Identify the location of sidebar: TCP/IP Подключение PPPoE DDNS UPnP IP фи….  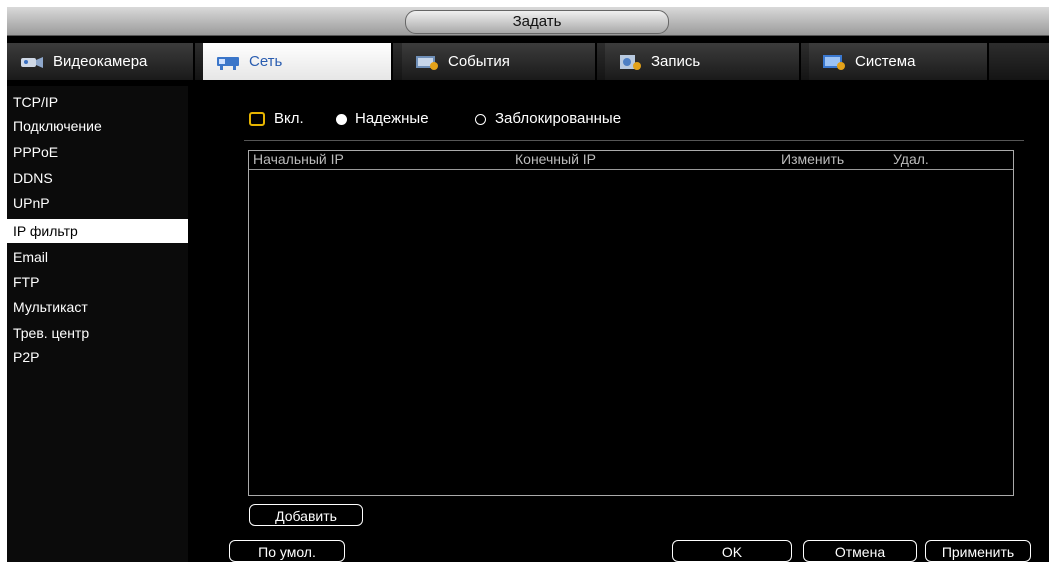
(97, 324).